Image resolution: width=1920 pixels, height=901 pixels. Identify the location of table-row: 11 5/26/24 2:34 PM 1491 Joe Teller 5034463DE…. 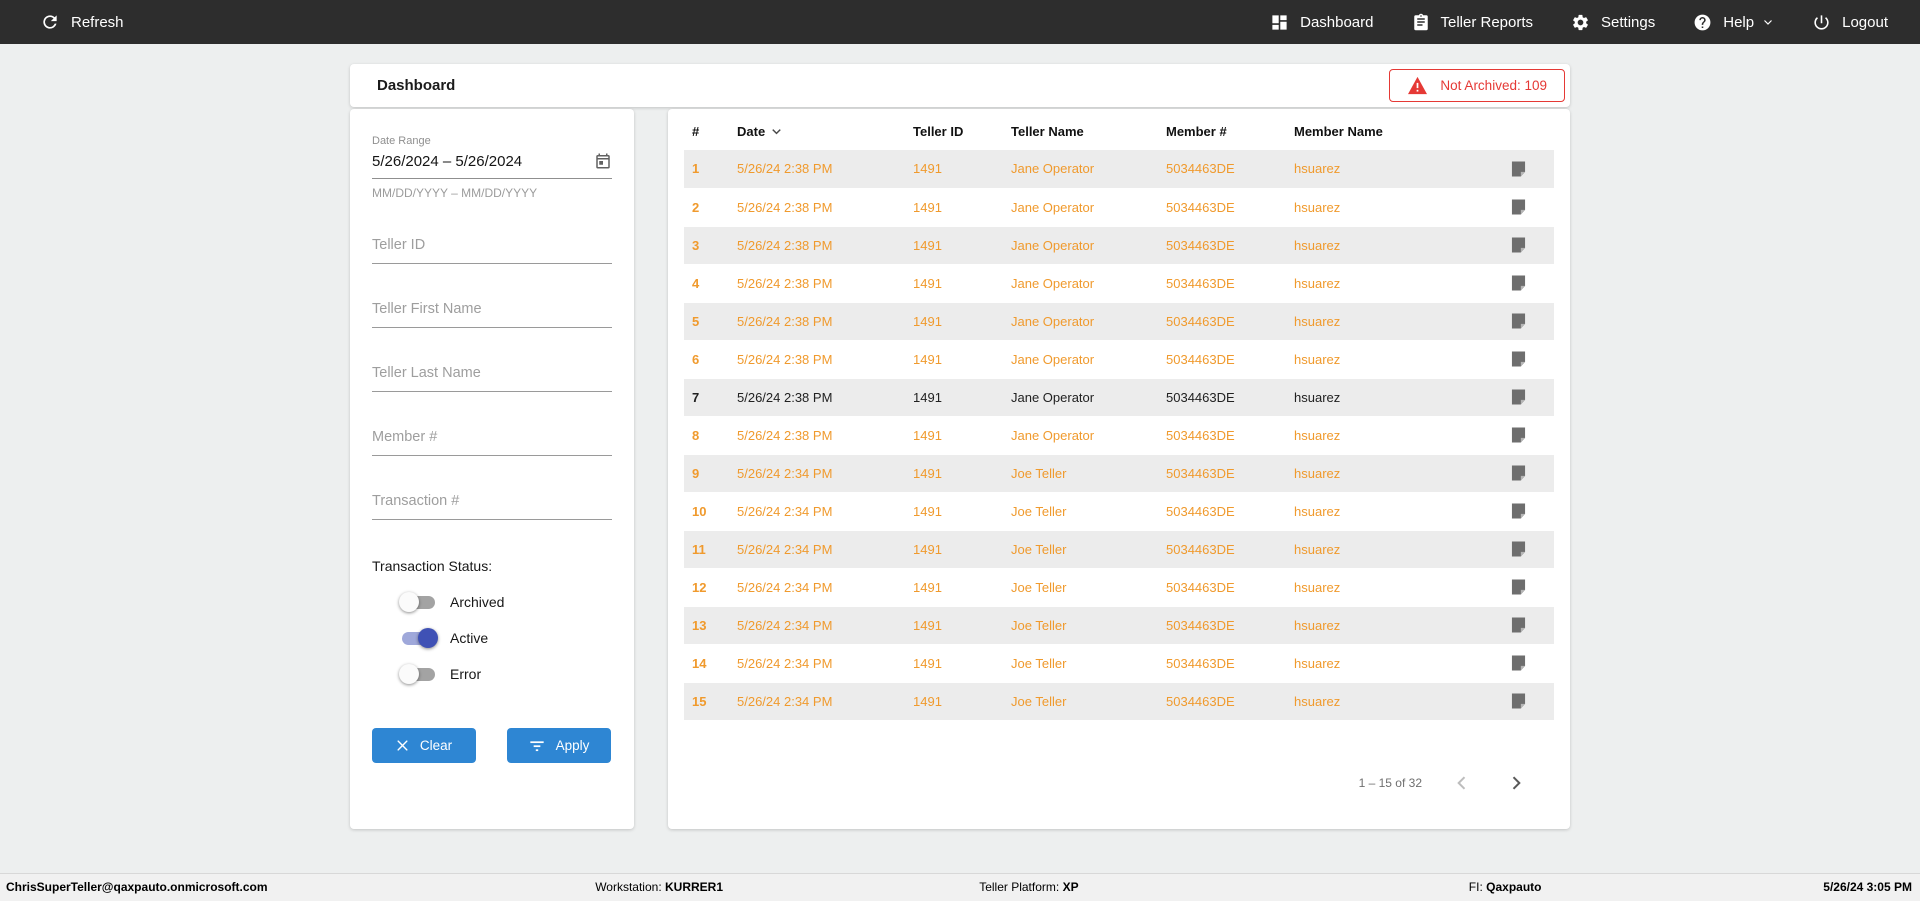
(1119, 549).